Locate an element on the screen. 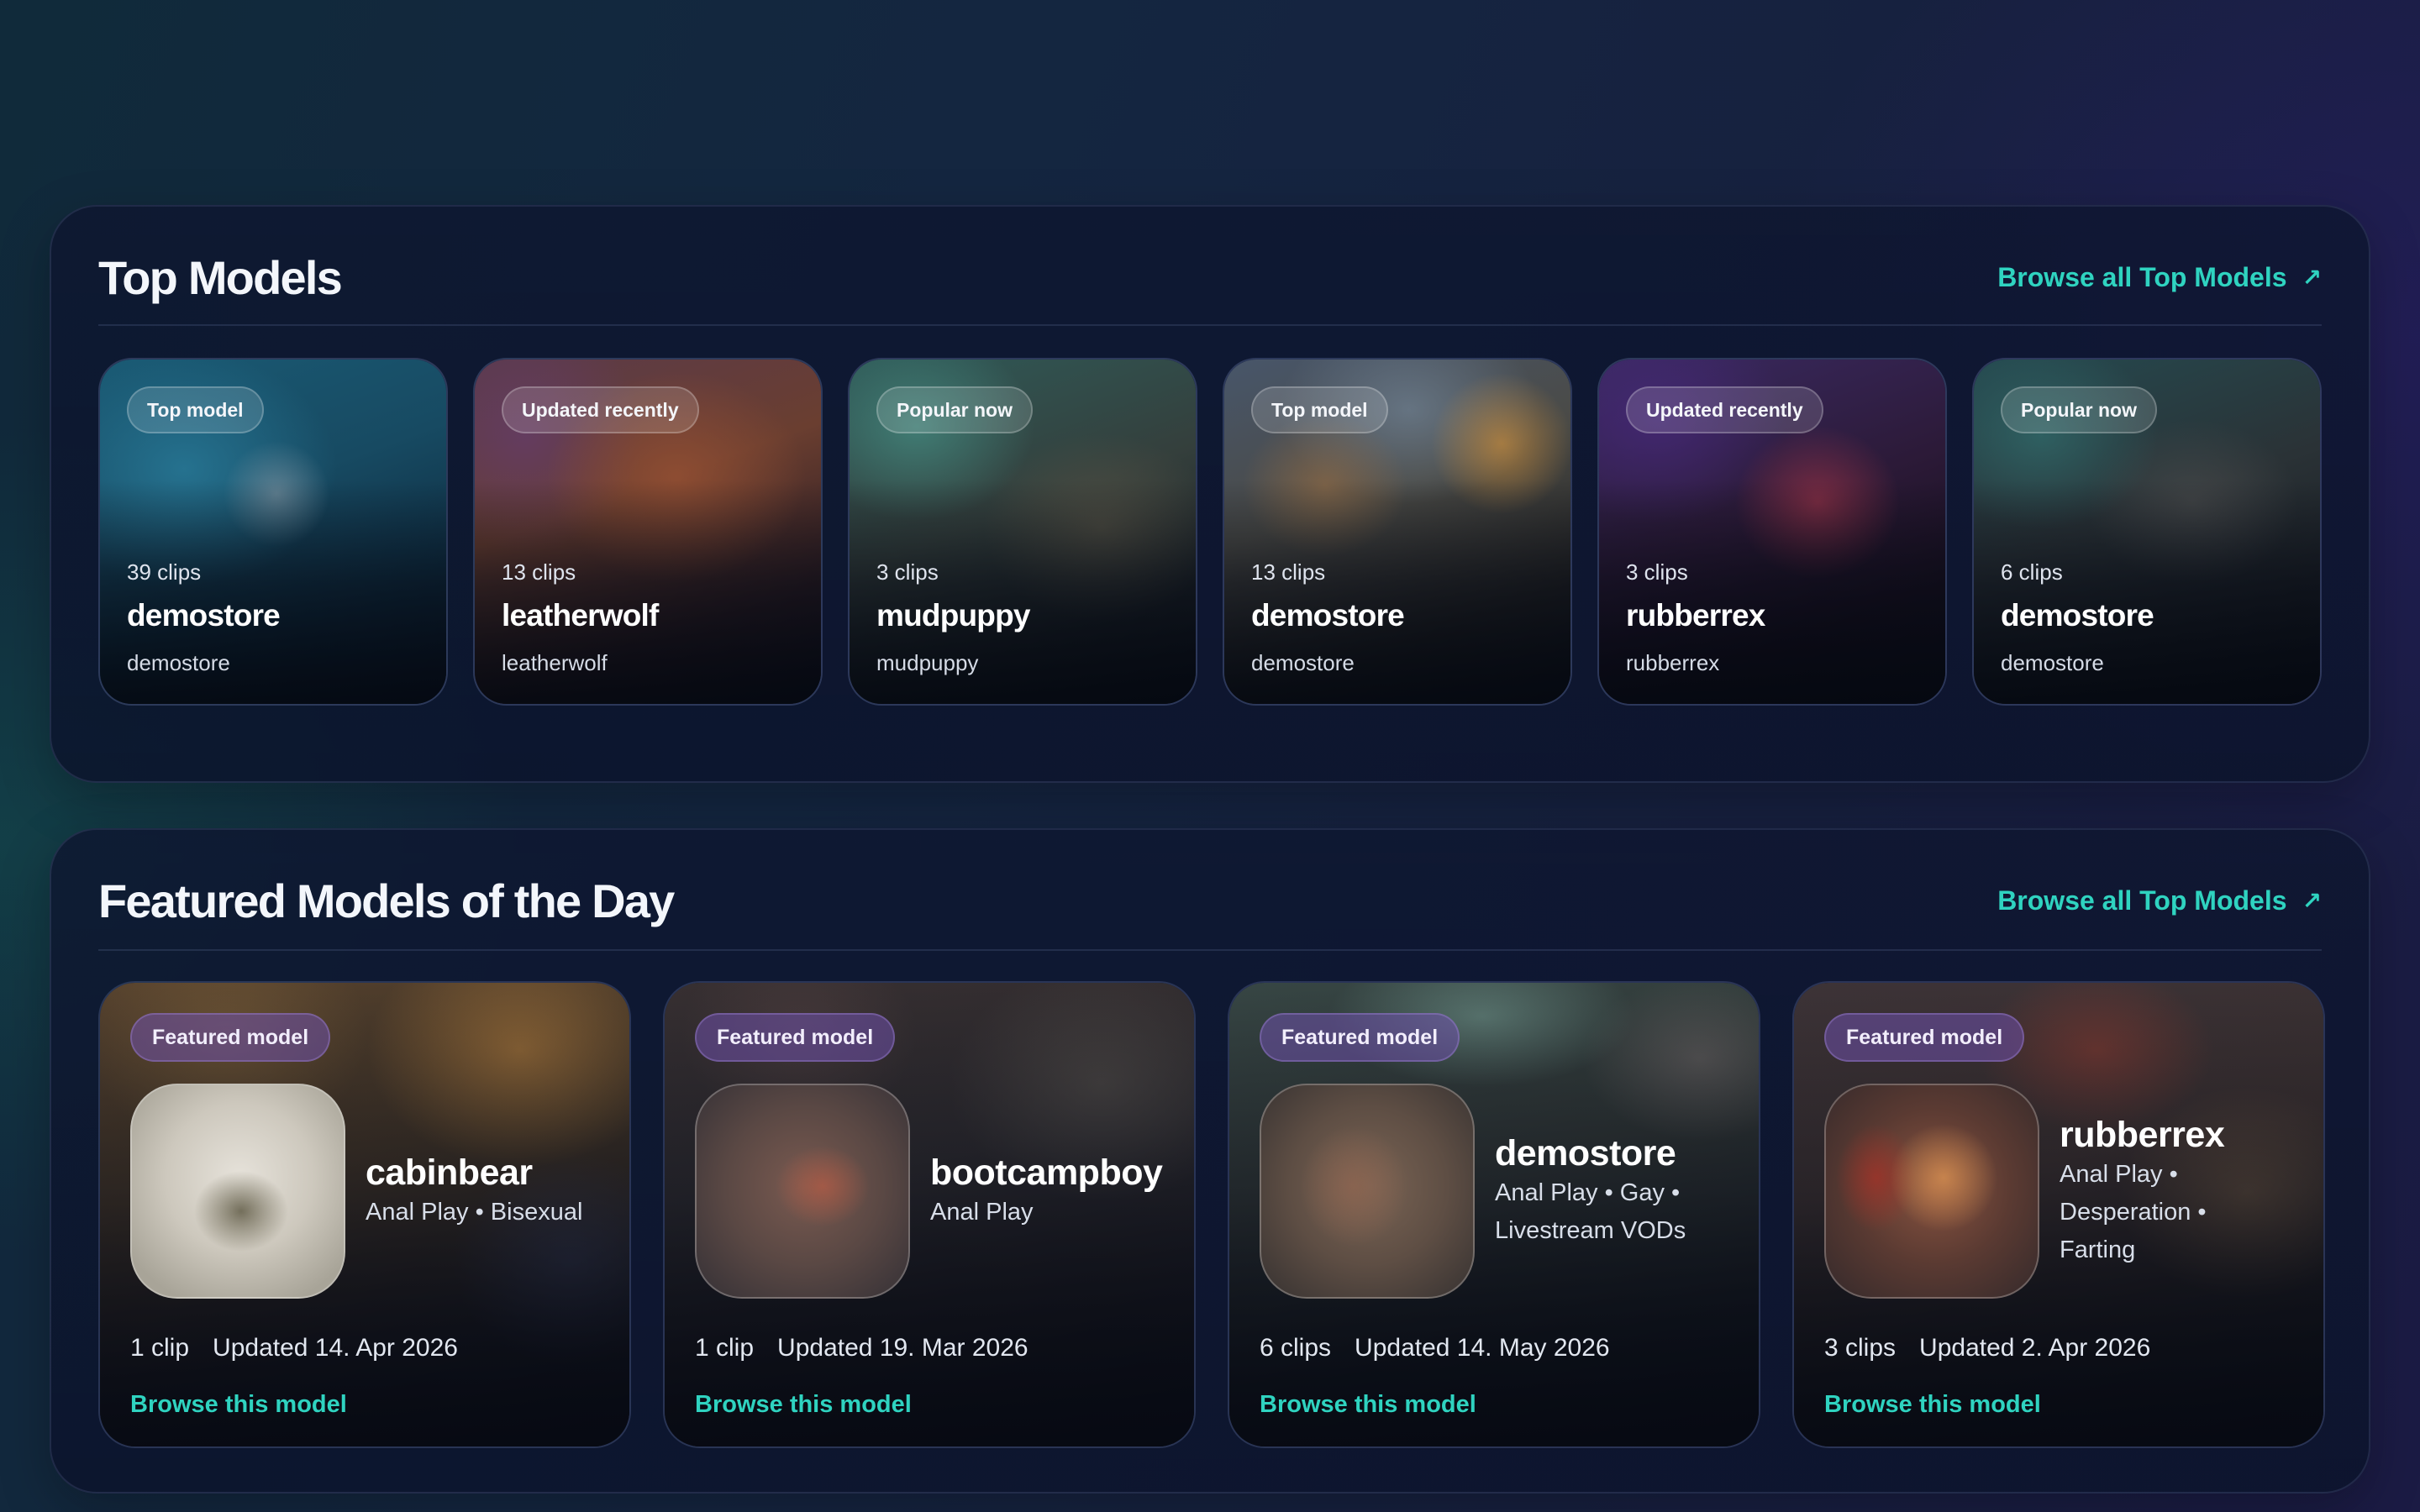 The image size is (2420, 1512). model-card: Popular now 6 clips demostore demostore is located at coordinates (2147, 532).